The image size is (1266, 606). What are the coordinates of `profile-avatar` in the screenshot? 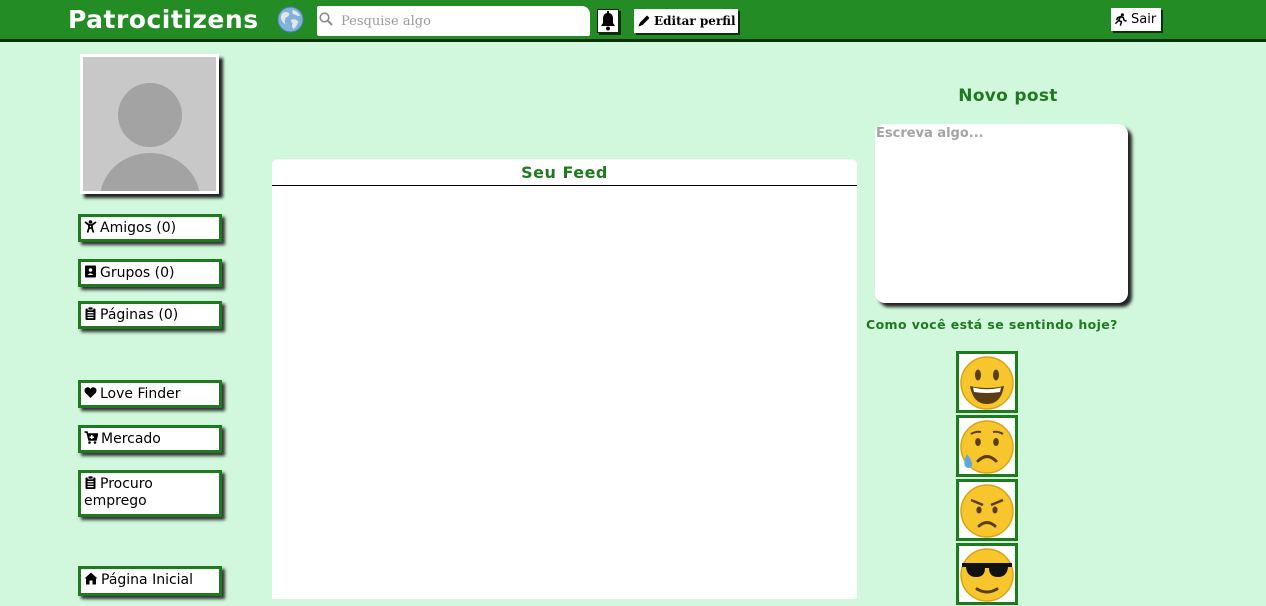 It's located at (149, 124).